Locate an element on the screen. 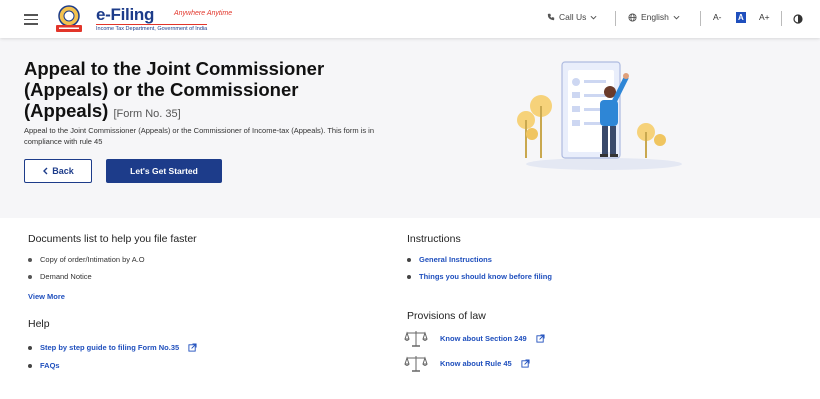 This screenshot has height=399, width=820. chevron-left-icon is located at coordinates (45, 171).